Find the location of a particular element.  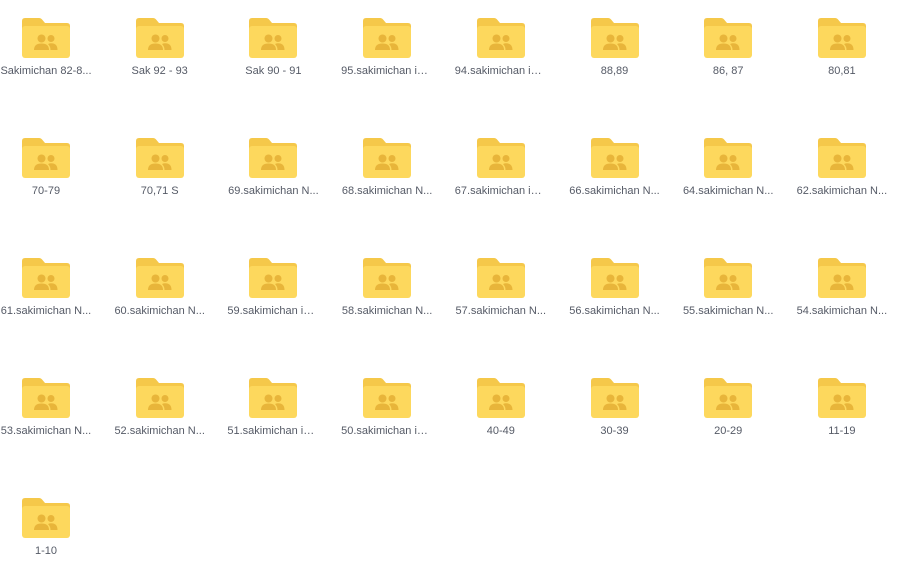

folder-label: 30-39 is located at coordinates (614, 431).